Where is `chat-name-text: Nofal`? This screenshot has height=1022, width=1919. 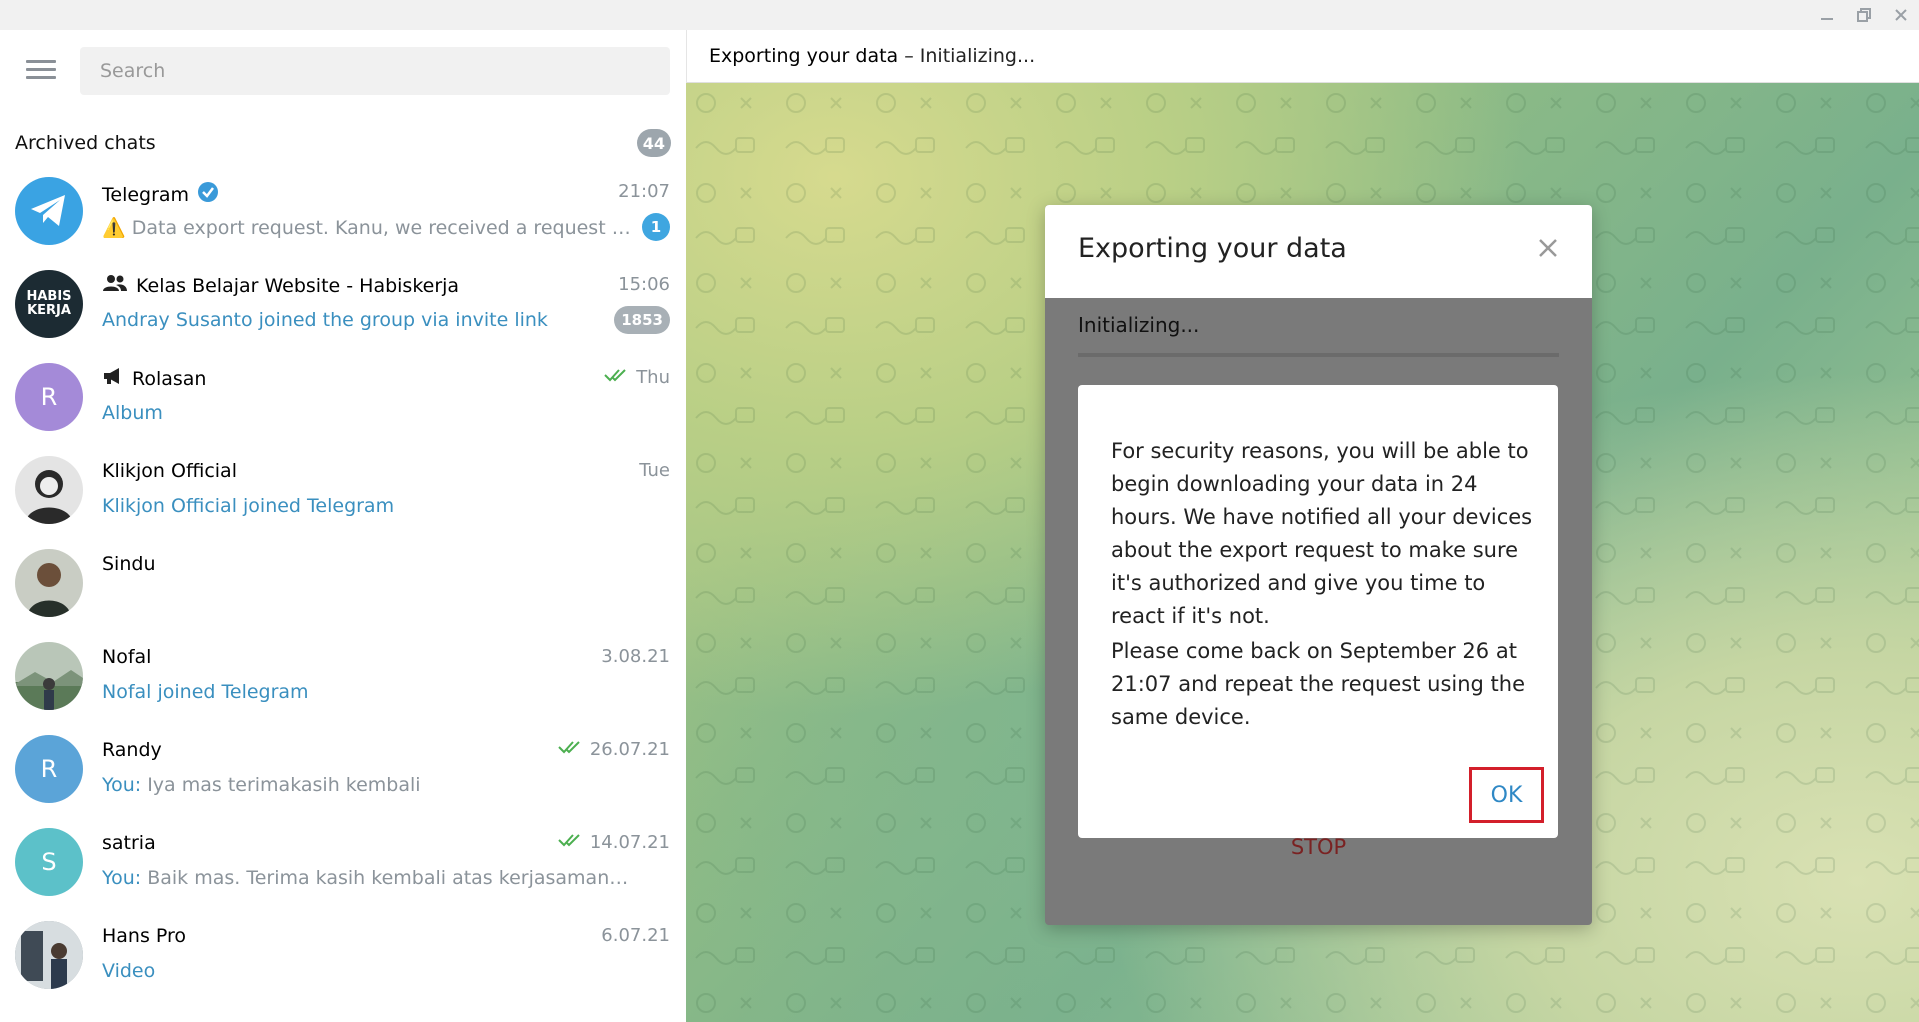 chat-name-text: Nofal is located at coordinates (127, 657).